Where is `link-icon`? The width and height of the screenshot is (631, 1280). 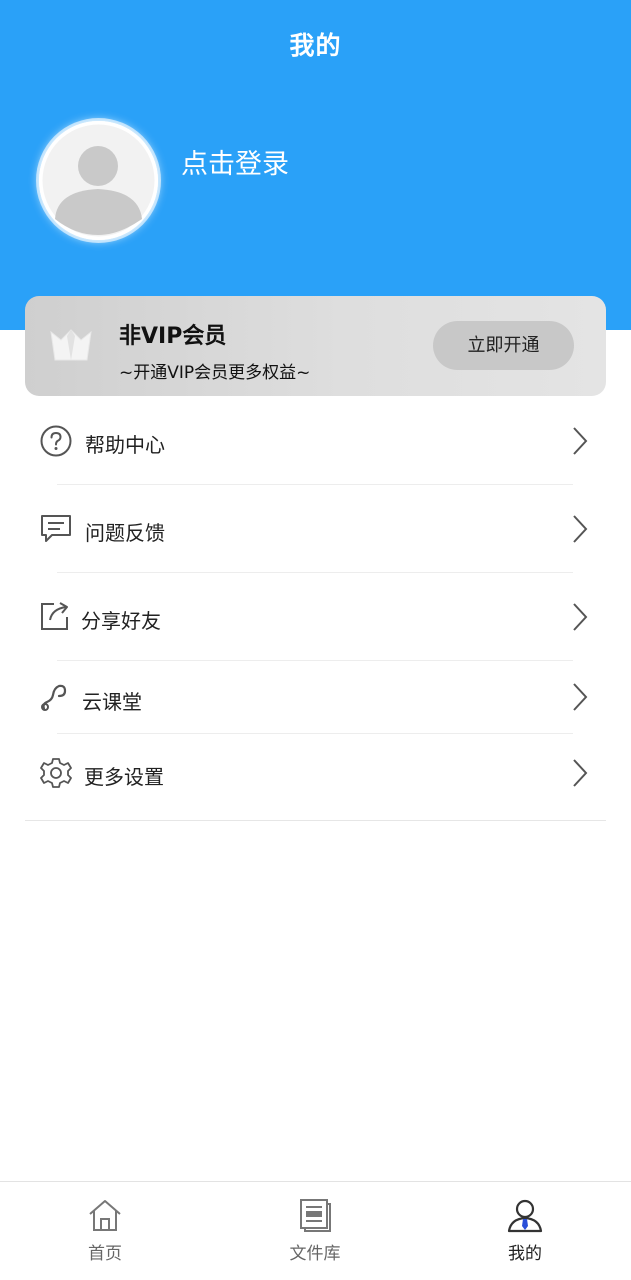 link-icon is located at coordinates (54, 697).